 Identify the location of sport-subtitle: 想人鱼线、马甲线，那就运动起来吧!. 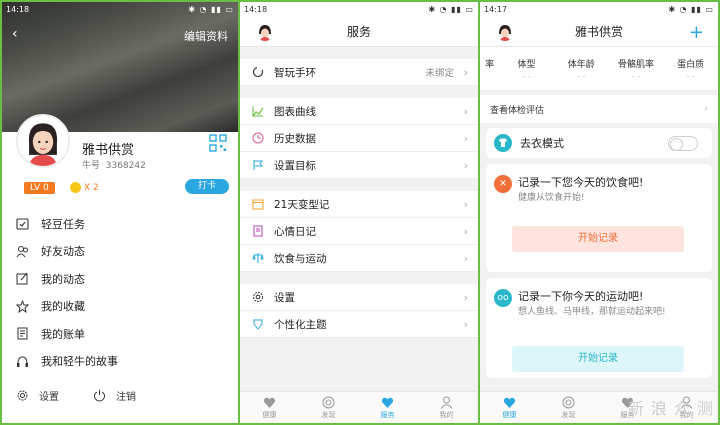
(592, 312).